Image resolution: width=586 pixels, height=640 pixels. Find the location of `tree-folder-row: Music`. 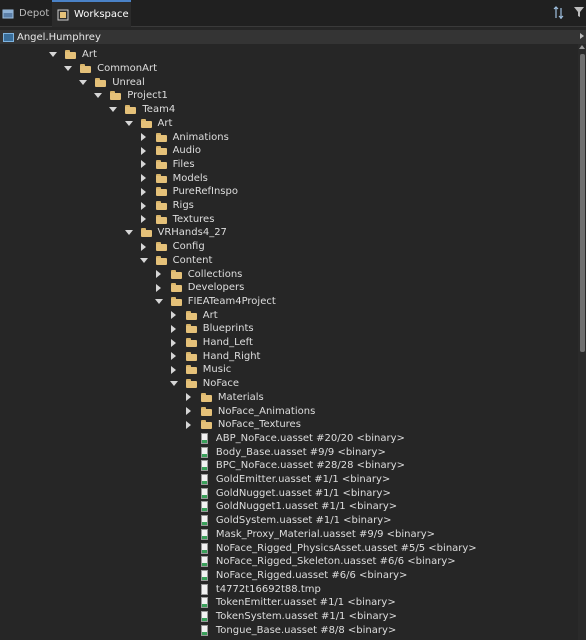

tree-folder-row: Music is located at coordinates (289, 370).